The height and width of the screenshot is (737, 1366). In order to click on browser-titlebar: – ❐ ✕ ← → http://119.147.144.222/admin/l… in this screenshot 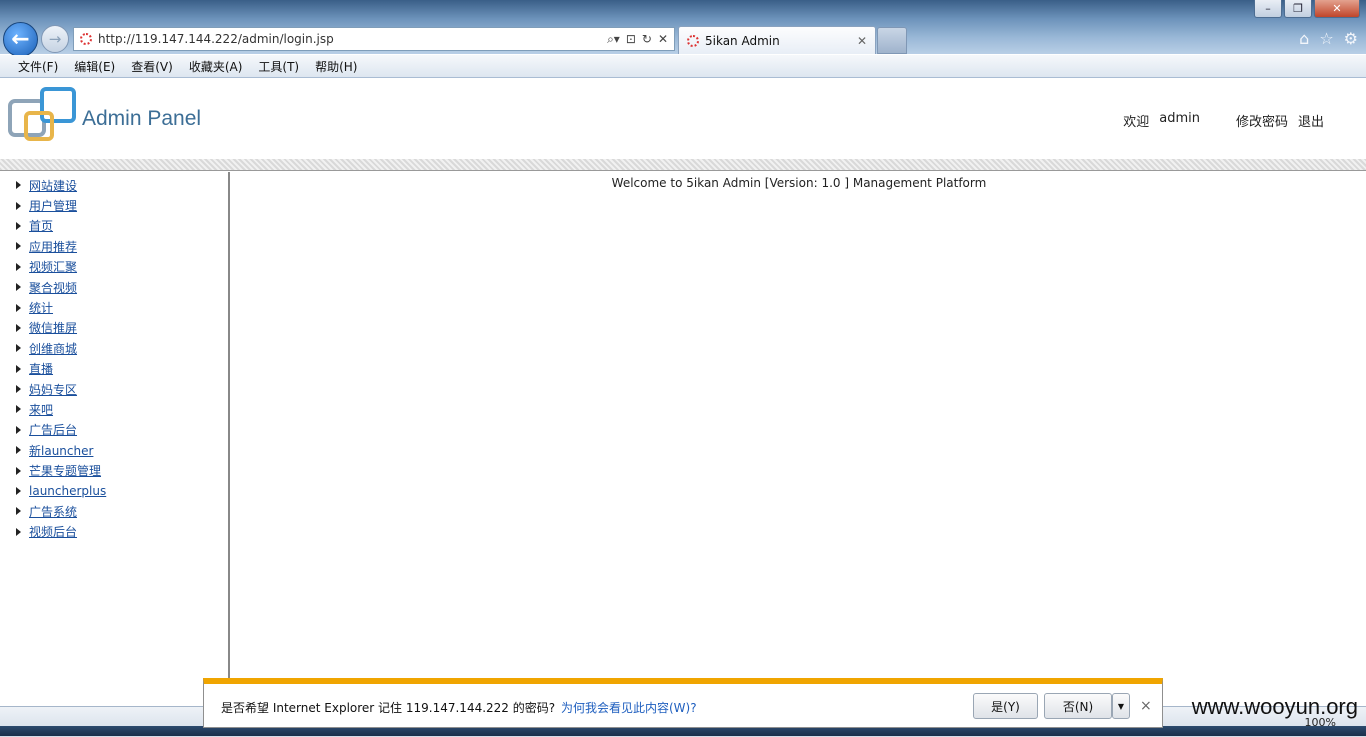, I will do `click(683, 28)`.